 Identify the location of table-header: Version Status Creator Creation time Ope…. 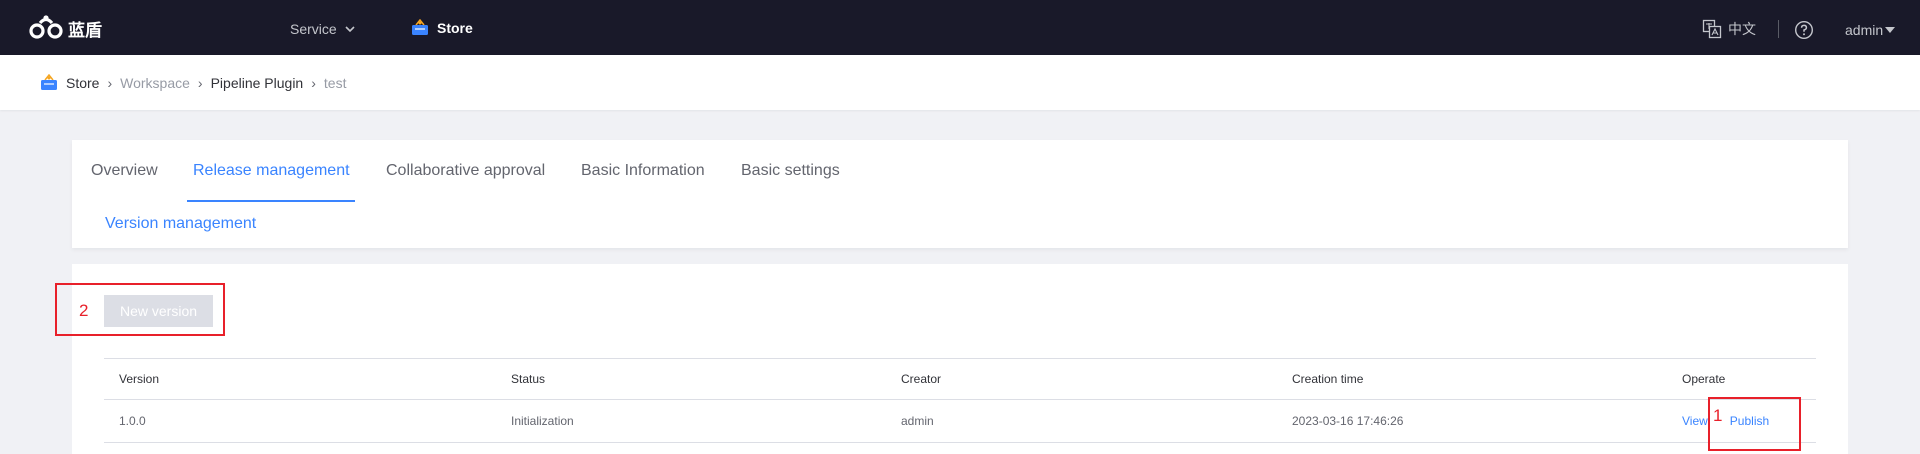
(960, 379).